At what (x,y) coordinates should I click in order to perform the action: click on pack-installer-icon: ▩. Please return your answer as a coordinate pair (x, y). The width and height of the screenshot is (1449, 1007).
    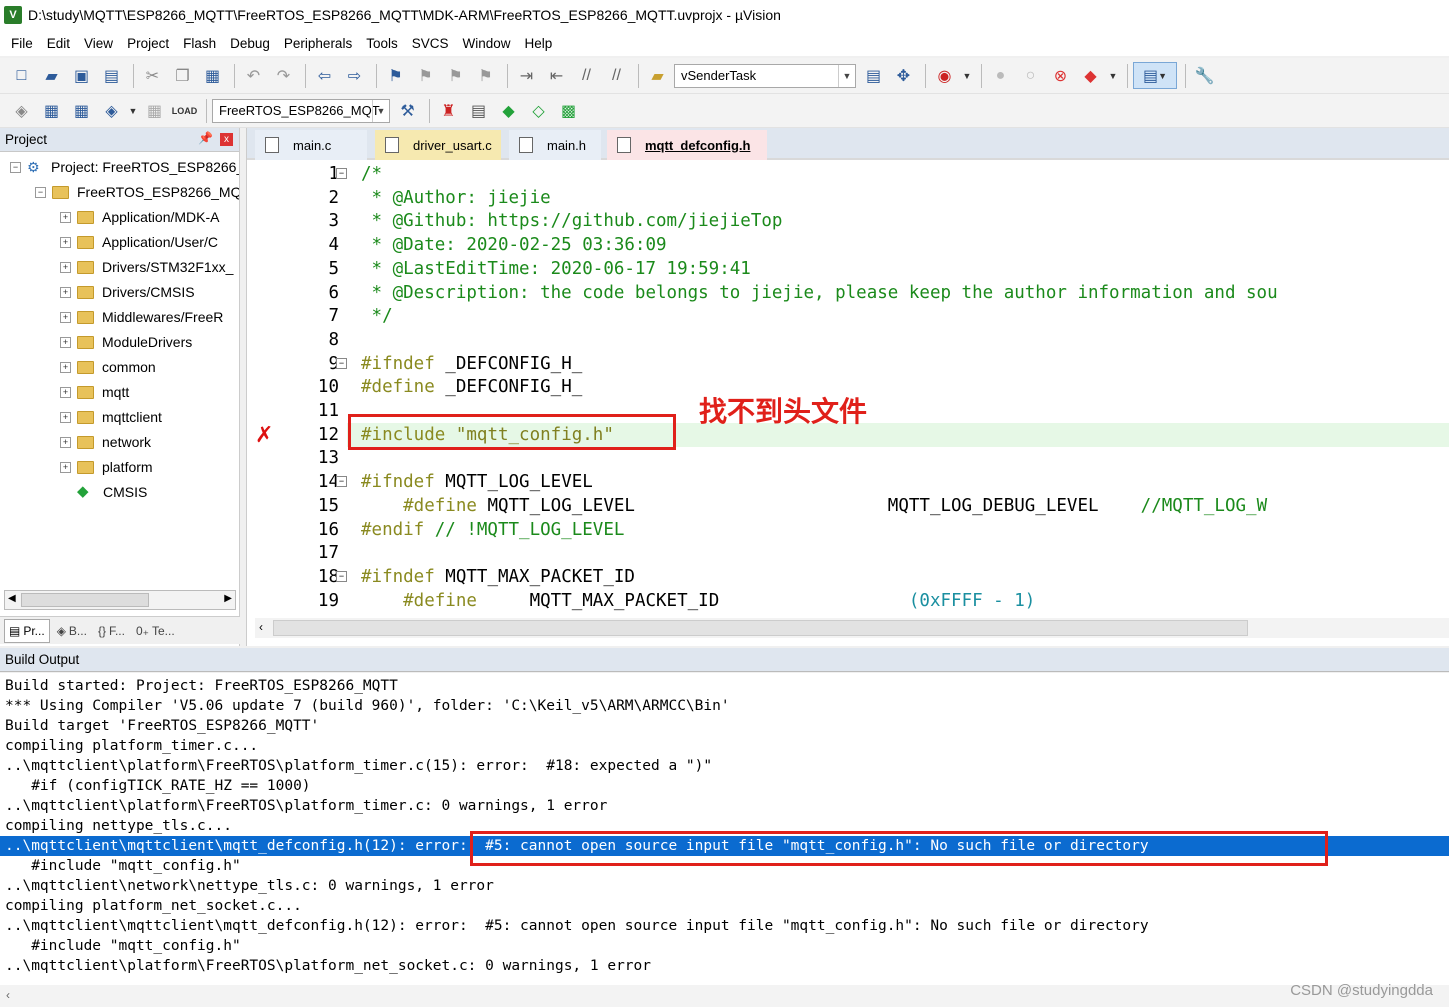
    Looking at the image, I should click on (568, 110).